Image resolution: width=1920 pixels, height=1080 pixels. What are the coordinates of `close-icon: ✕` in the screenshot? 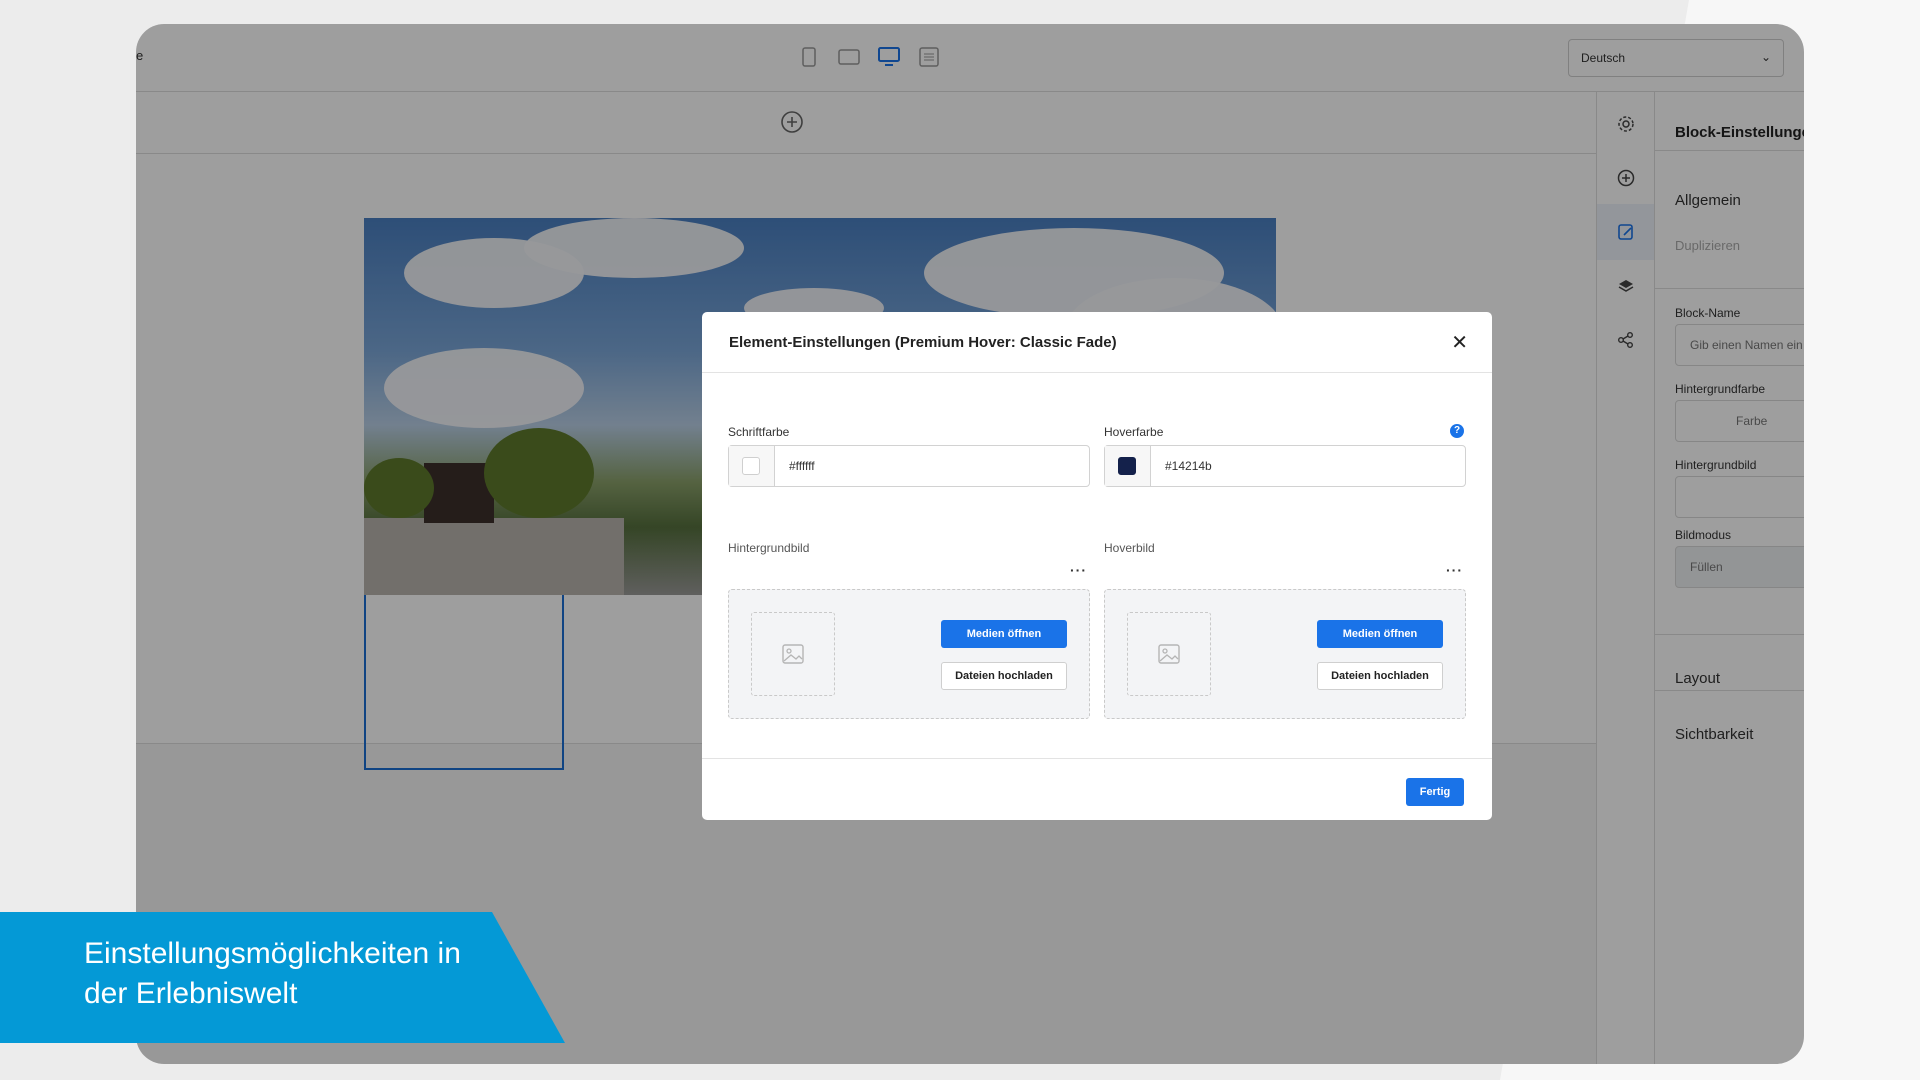 It's located at (1459, 342).